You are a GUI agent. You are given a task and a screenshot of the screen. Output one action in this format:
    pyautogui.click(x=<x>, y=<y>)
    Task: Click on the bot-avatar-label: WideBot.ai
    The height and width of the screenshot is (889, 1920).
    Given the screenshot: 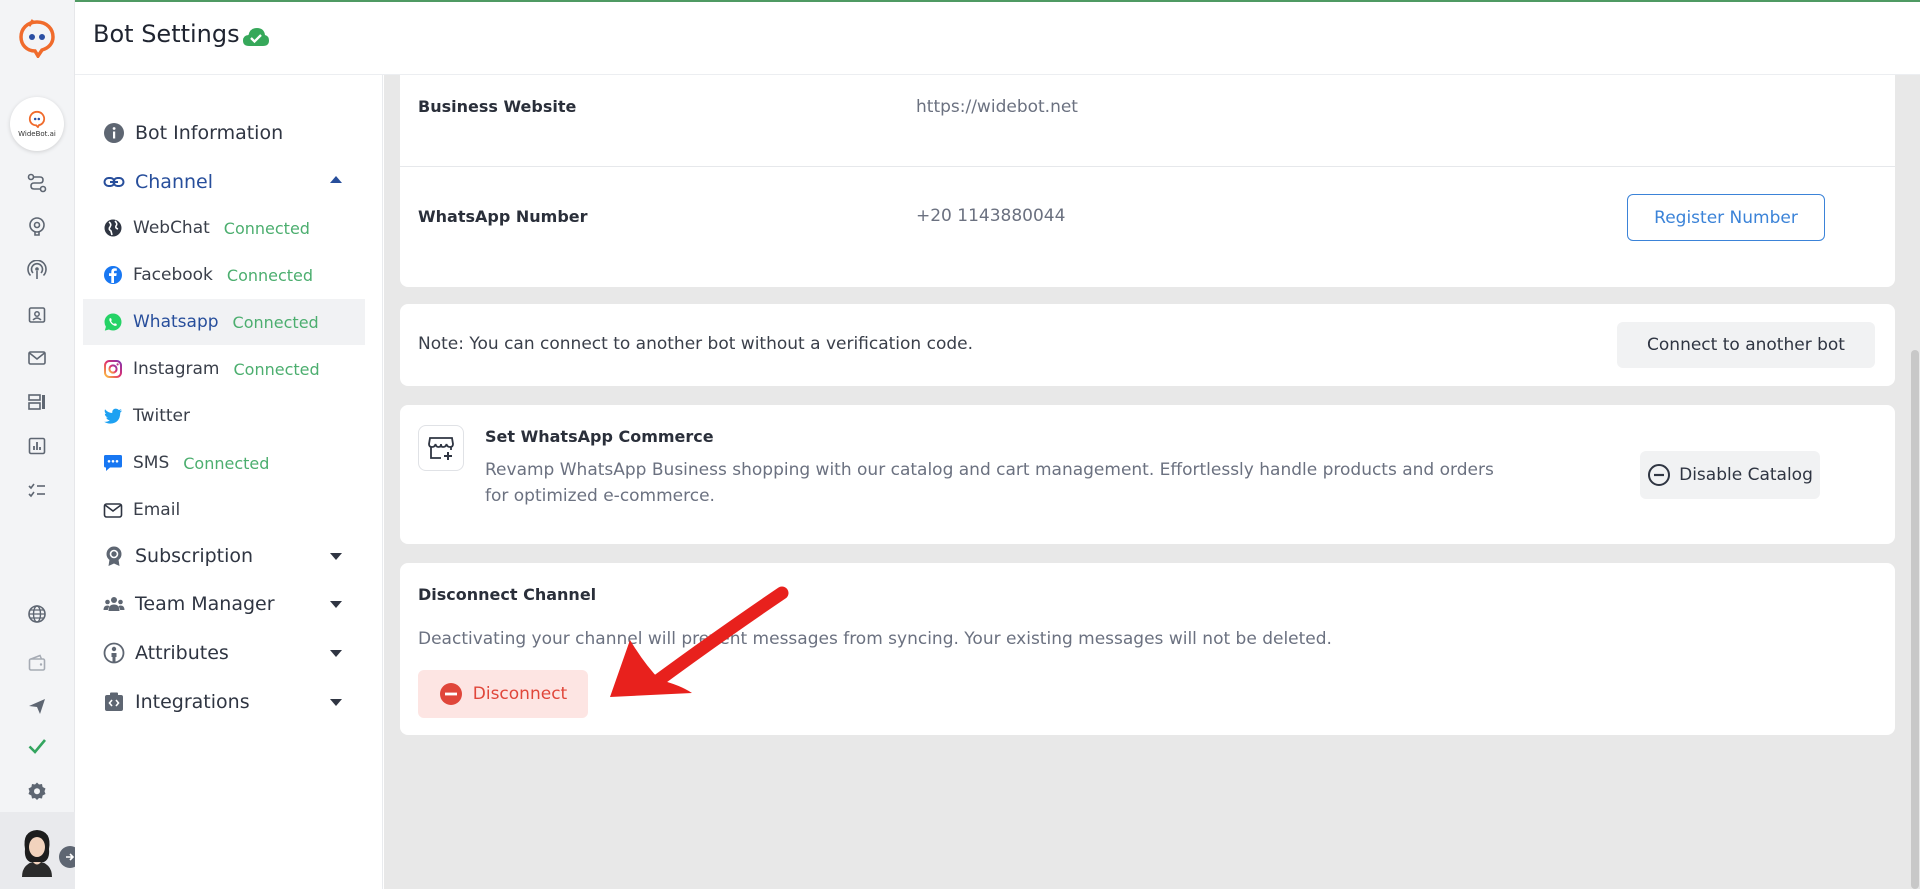 What is the action you would take?
    pyautogui.click(x=37, y=134)
    